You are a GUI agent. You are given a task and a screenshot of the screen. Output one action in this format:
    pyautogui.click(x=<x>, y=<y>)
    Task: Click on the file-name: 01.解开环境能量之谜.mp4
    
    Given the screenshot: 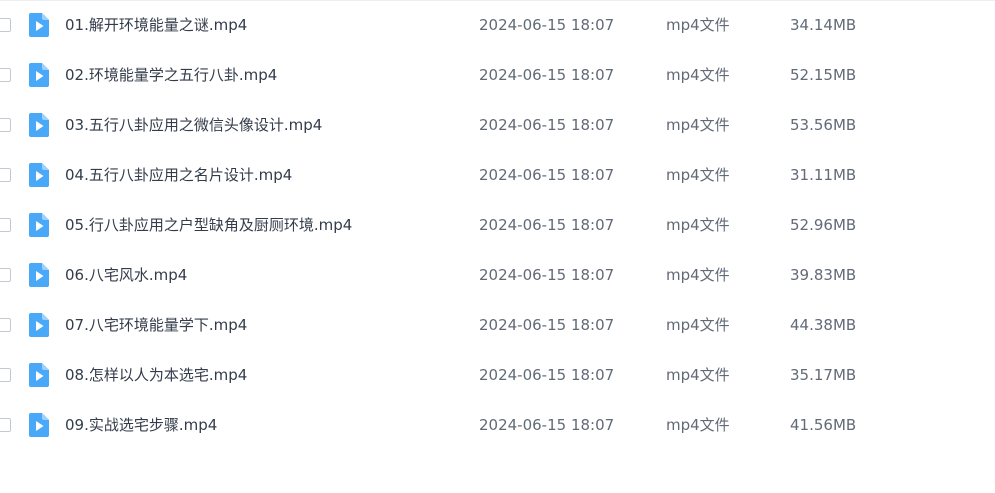 What is the action you would take?
    pyautogui.click(x=156, y=25)
    